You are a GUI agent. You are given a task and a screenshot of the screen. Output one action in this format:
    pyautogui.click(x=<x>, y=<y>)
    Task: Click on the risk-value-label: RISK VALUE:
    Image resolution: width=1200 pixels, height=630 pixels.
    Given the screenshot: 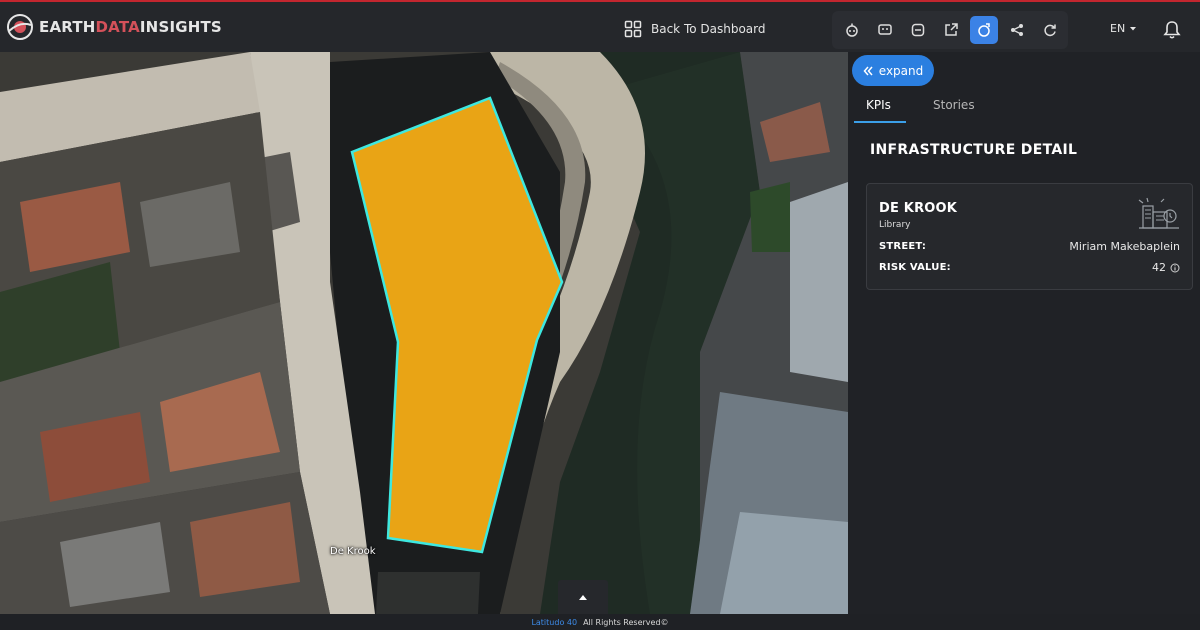 What is the action you would take?
    pyautogui.click(x=915, y=267)
    